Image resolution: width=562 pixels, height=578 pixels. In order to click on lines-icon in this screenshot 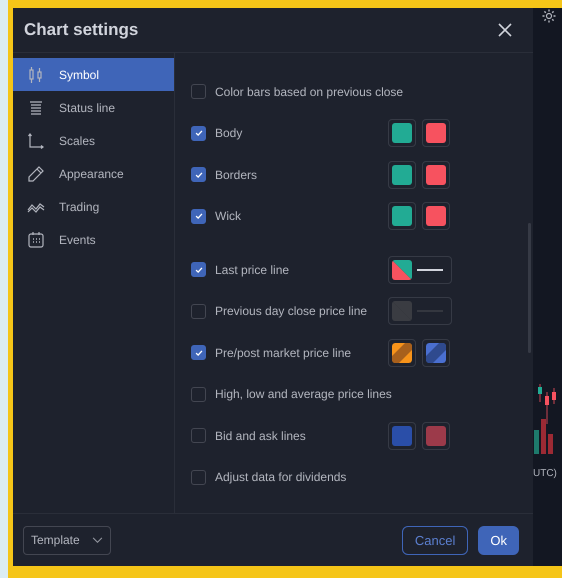, I will do `click(36, 107)`.